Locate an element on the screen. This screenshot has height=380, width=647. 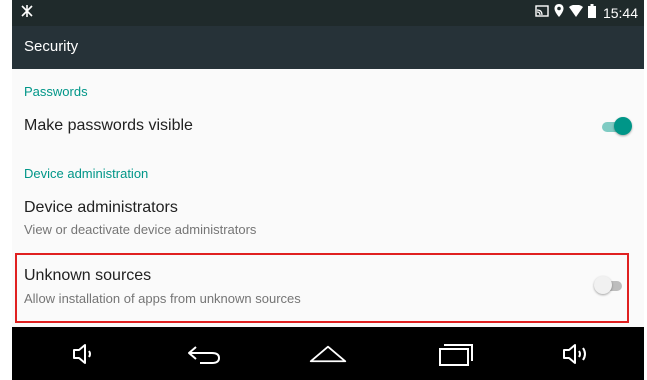
make-passwords-visible-switch is located at coordinates (617, 126).